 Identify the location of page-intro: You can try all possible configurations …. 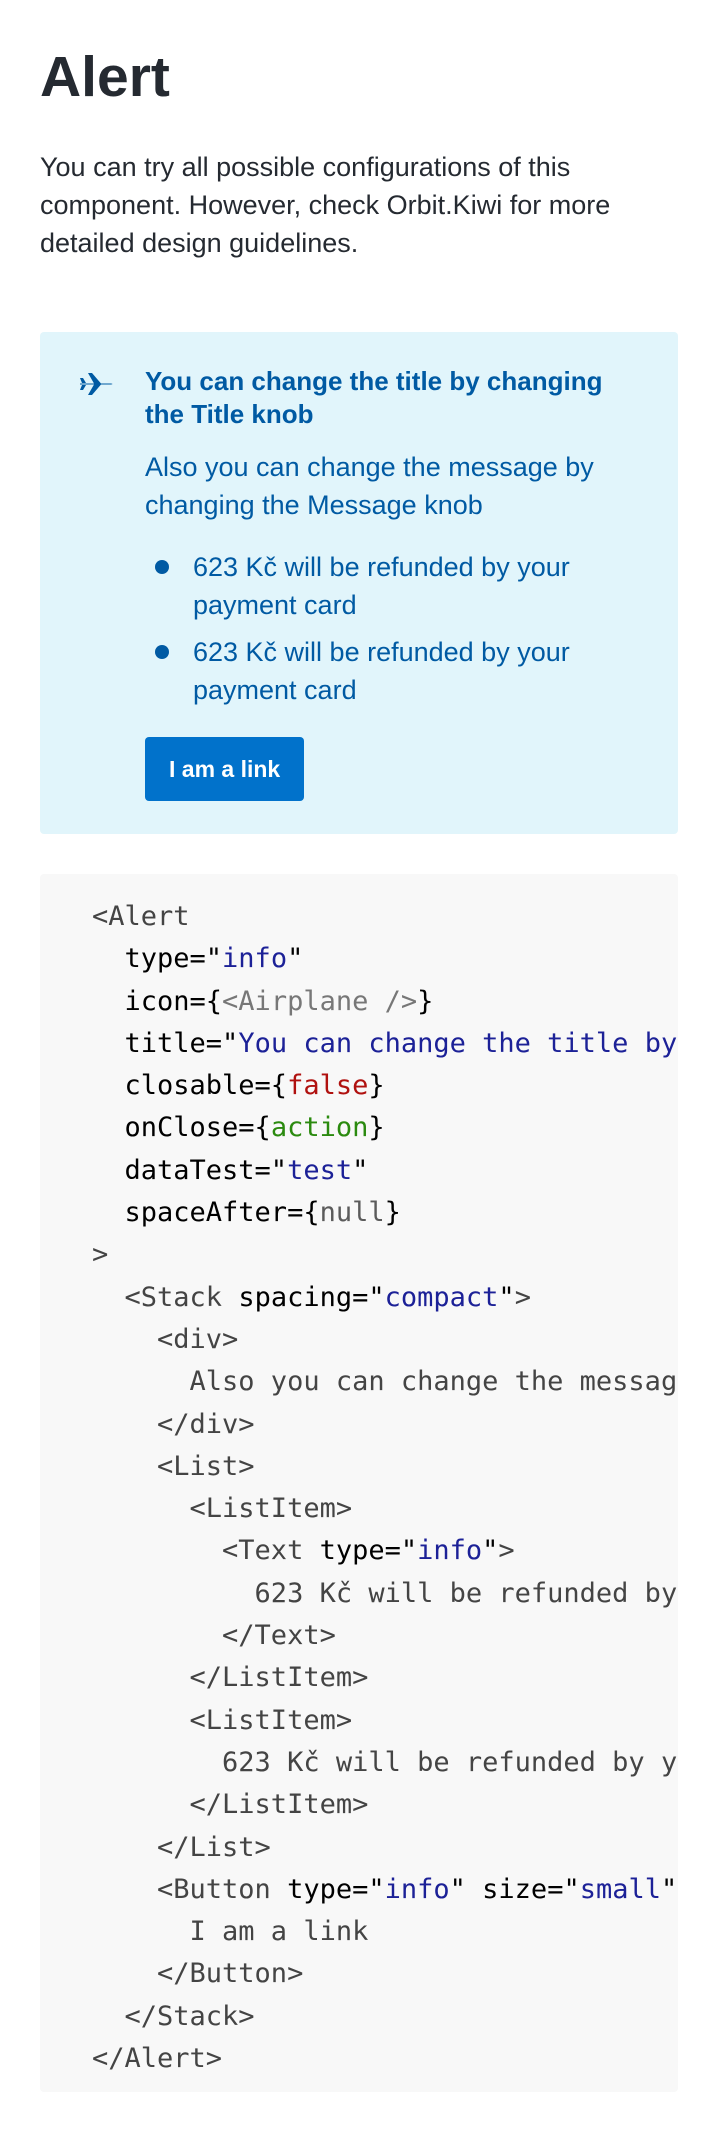
(325, 205).